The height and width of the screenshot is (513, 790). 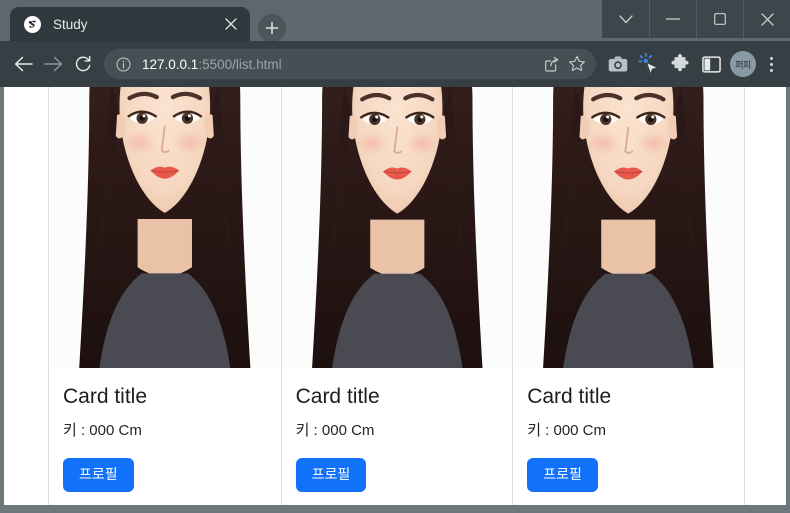 I want to click on back-arrow-icon, so click(x=23, y=64).